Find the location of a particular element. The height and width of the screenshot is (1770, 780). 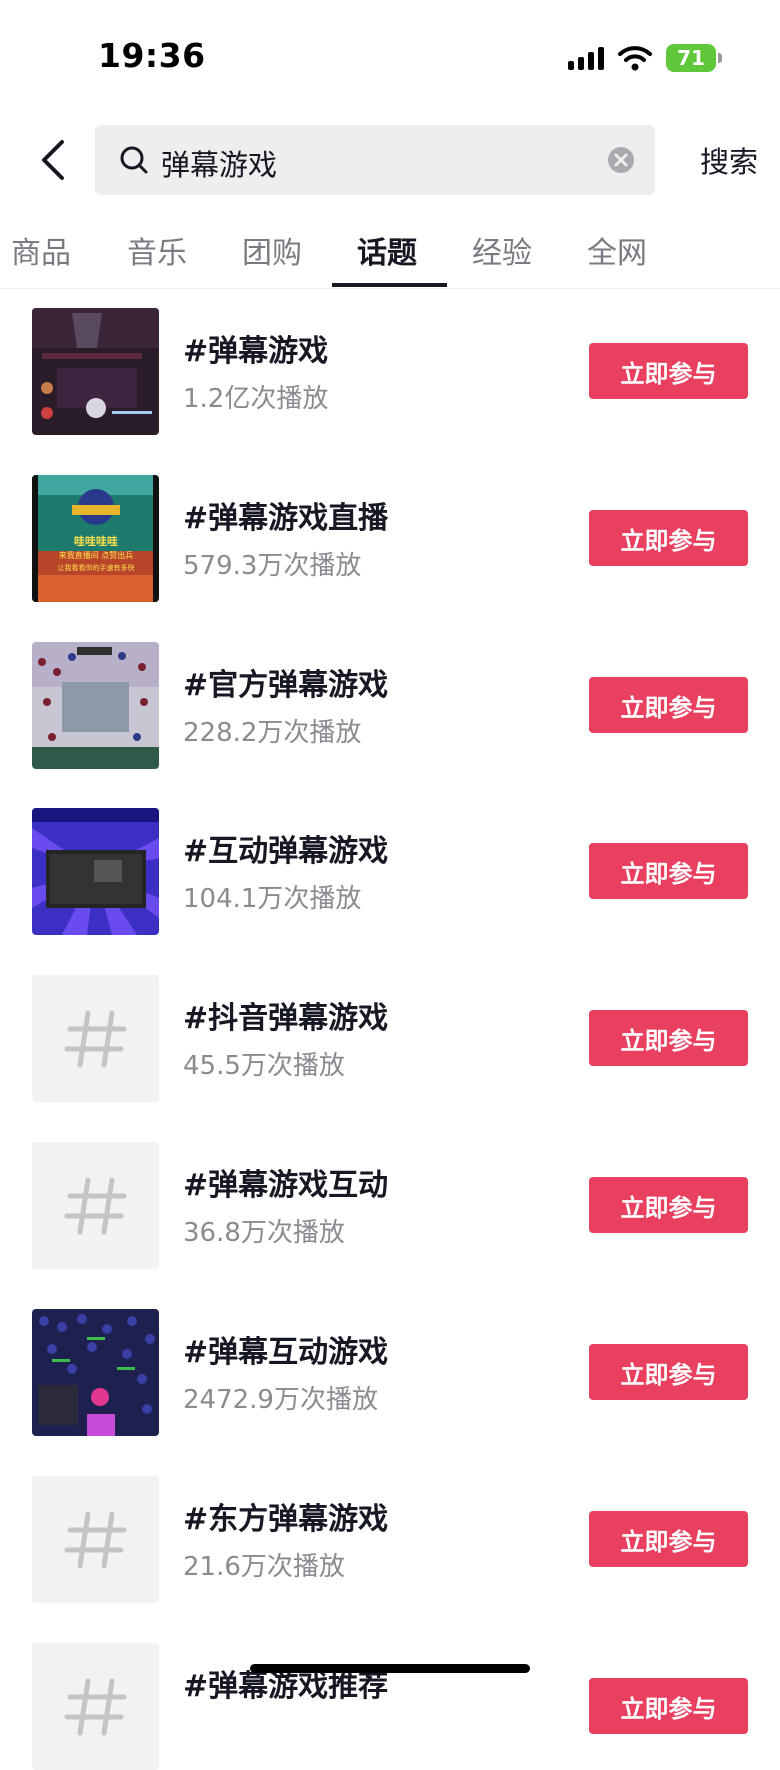

battery-icon: 71 is located at coordinates (694, 58).